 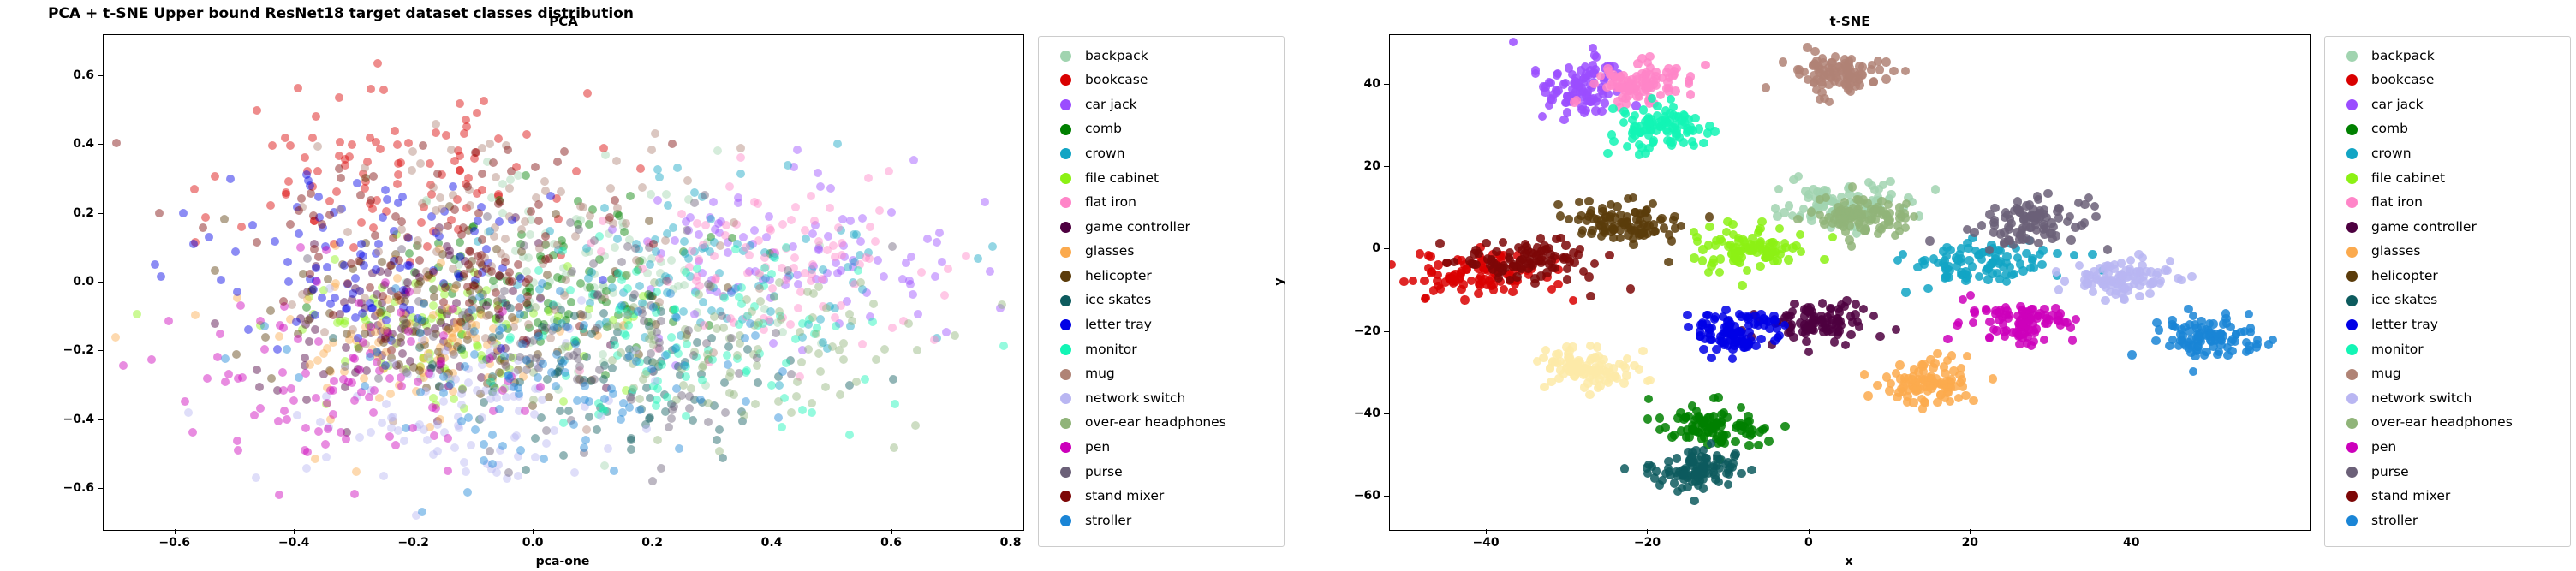 I want to click on legend-marker-icon, so click(x=2351, y=80).